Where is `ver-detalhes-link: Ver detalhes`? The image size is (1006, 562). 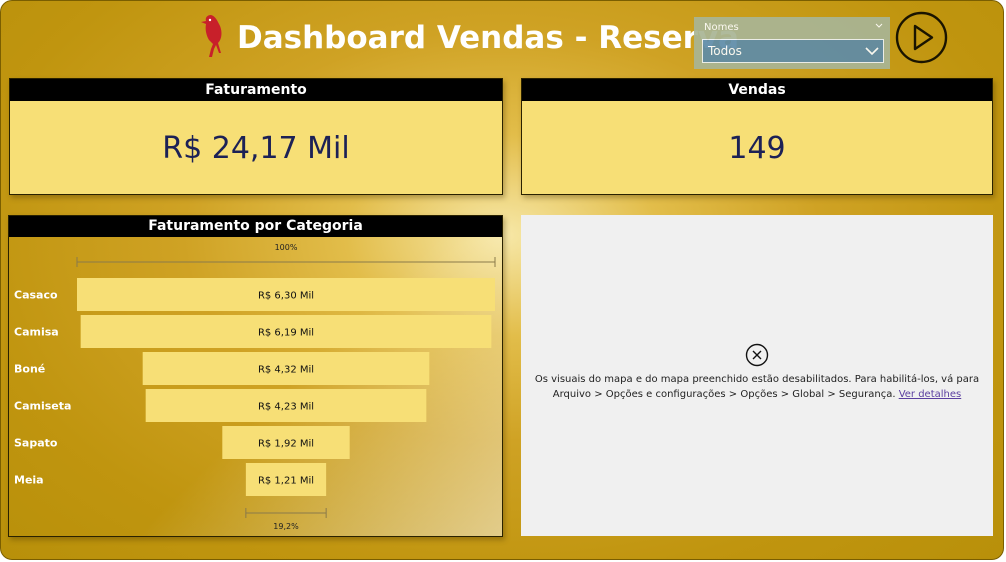
ver-detalhes-link: Ver detalhes is located at coordinates (930, 394).